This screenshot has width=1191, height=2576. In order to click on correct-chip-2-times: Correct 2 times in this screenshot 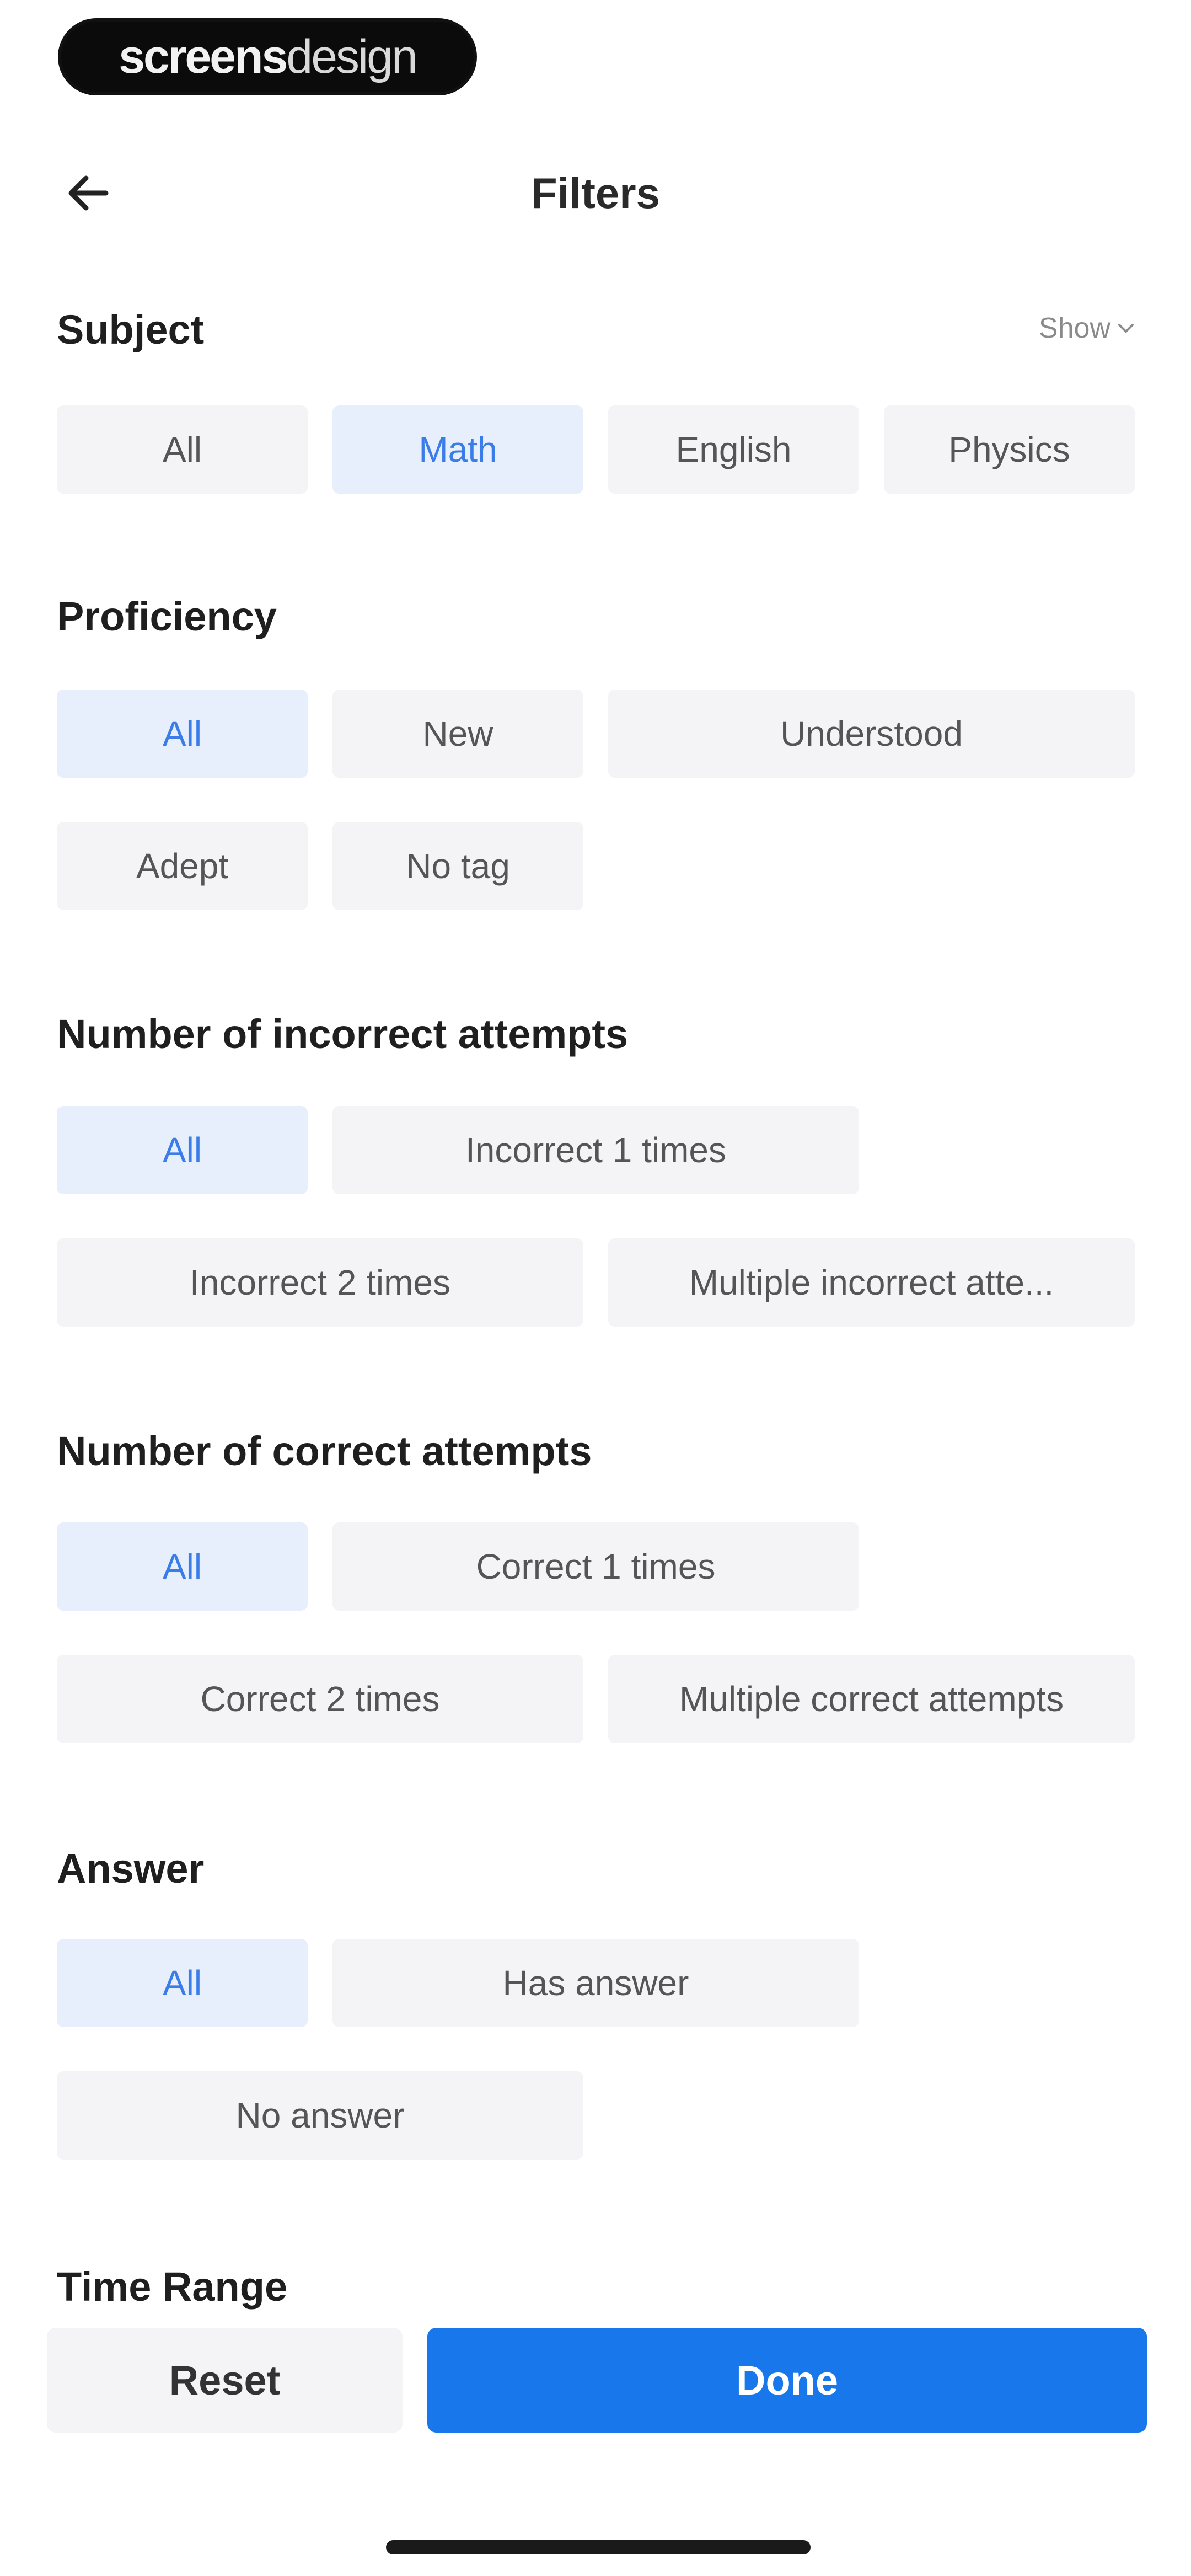, I will do `click(320, 1699)`.